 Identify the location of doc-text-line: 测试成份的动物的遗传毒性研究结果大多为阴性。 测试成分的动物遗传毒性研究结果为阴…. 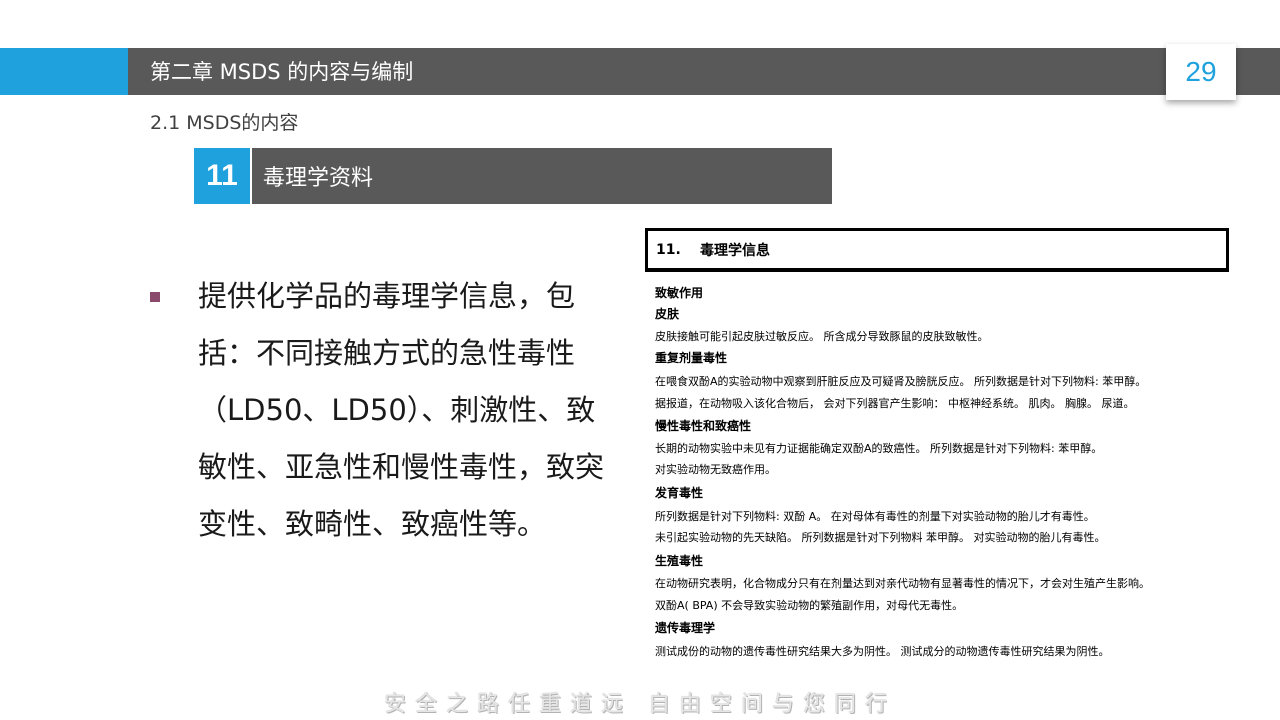
(882, 651).